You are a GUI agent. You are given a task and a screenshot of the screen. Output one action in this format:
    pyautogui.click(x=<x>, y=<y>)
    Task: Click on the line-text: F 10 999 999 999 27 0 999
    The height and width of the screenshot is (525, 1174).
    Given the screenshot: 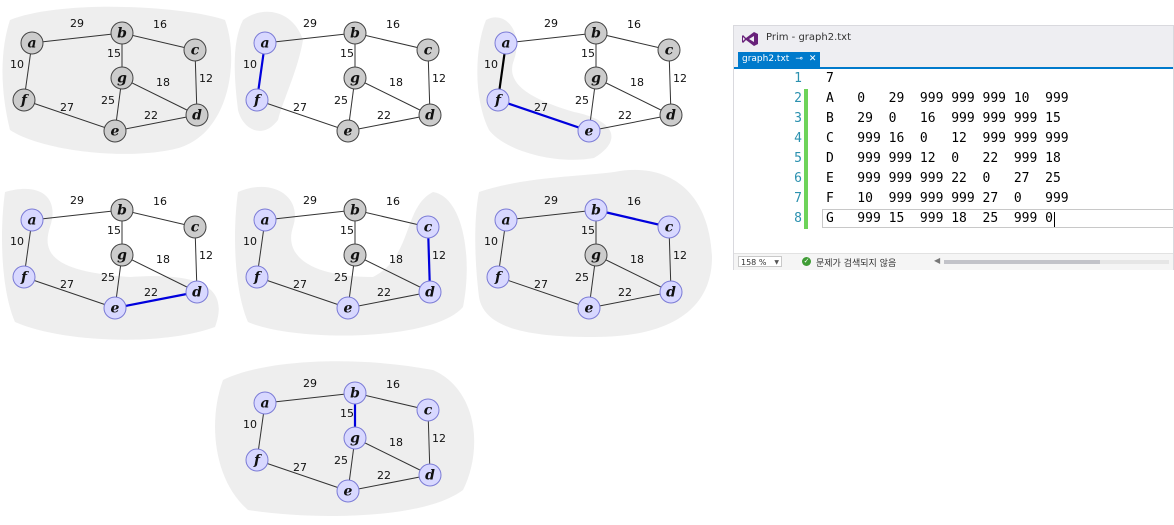 What is the action you would take?
    pyautogui.click(x=947, y=198)
    